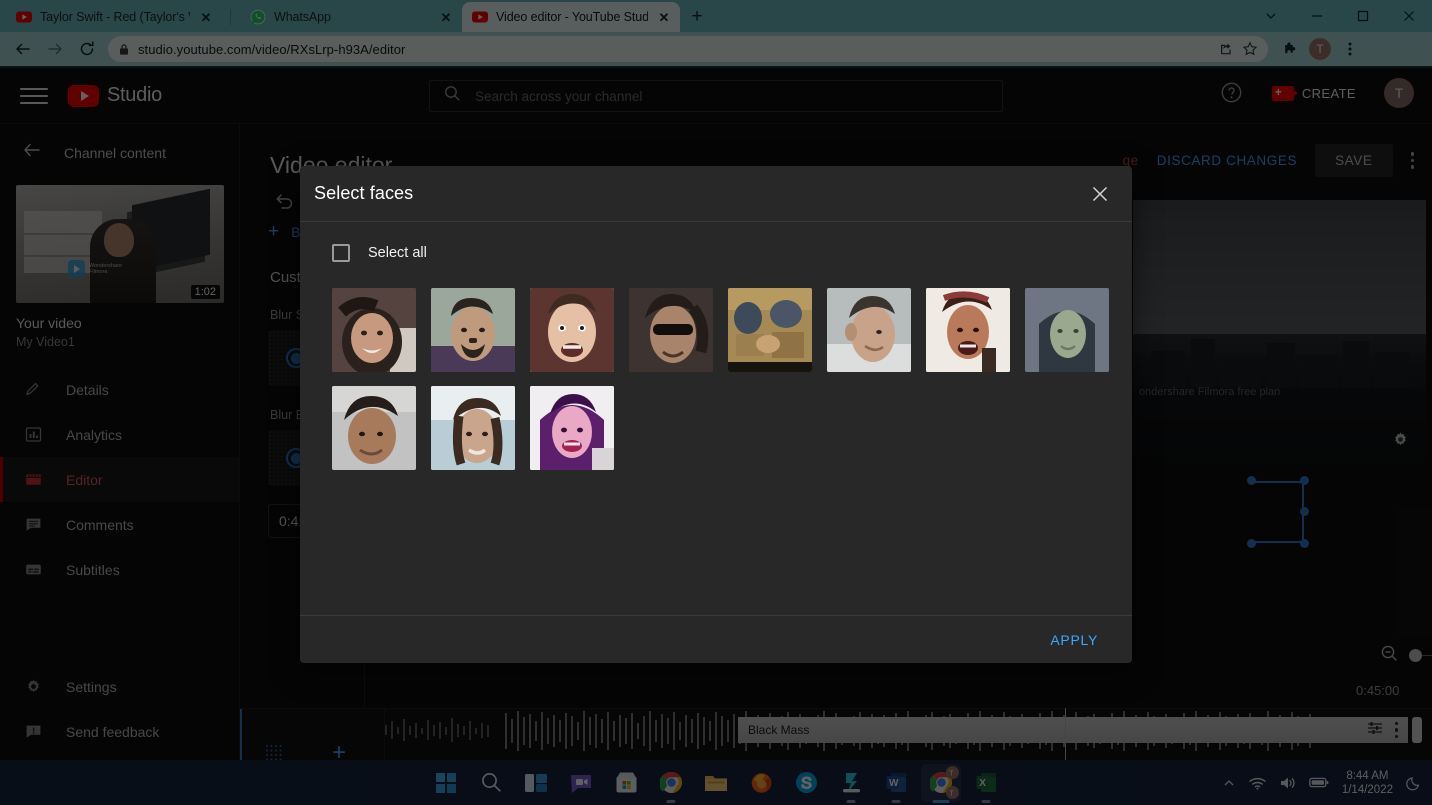  I want to click on dialog-footer: APPLY, so click(716, 639).